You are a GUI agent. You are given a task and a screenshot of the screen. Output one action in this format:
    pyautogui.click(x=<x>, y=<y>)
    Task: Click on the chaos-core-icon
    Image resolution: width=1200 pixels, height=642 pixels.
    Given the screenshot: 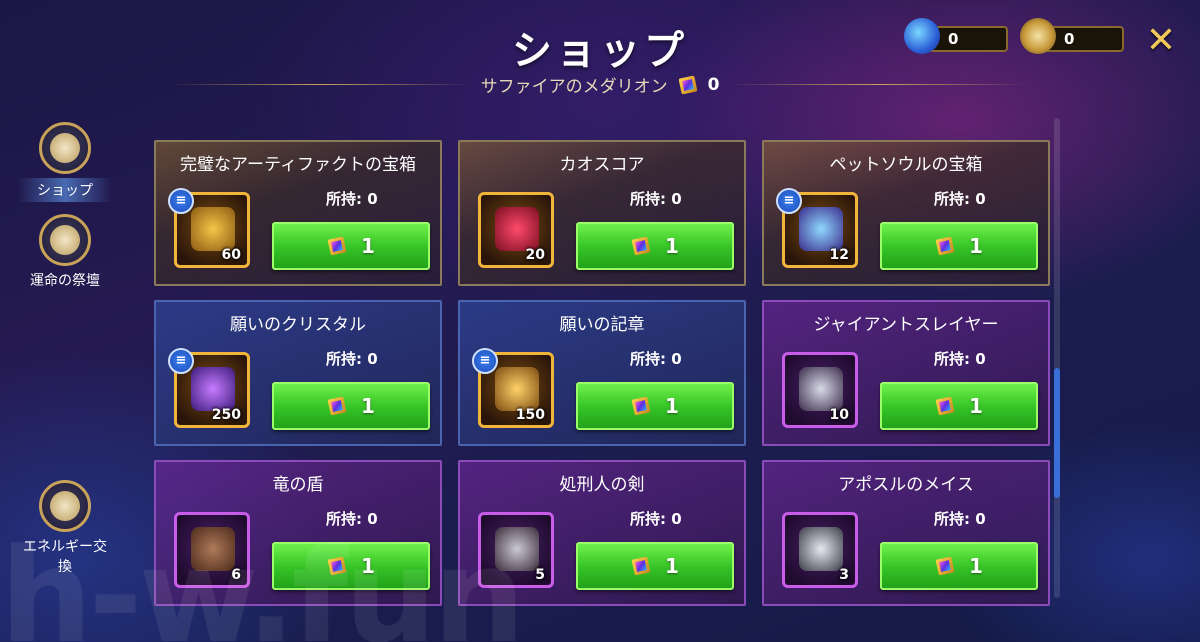 What is the action you would take?
    pyautogui.click(x=517, y=229)
    